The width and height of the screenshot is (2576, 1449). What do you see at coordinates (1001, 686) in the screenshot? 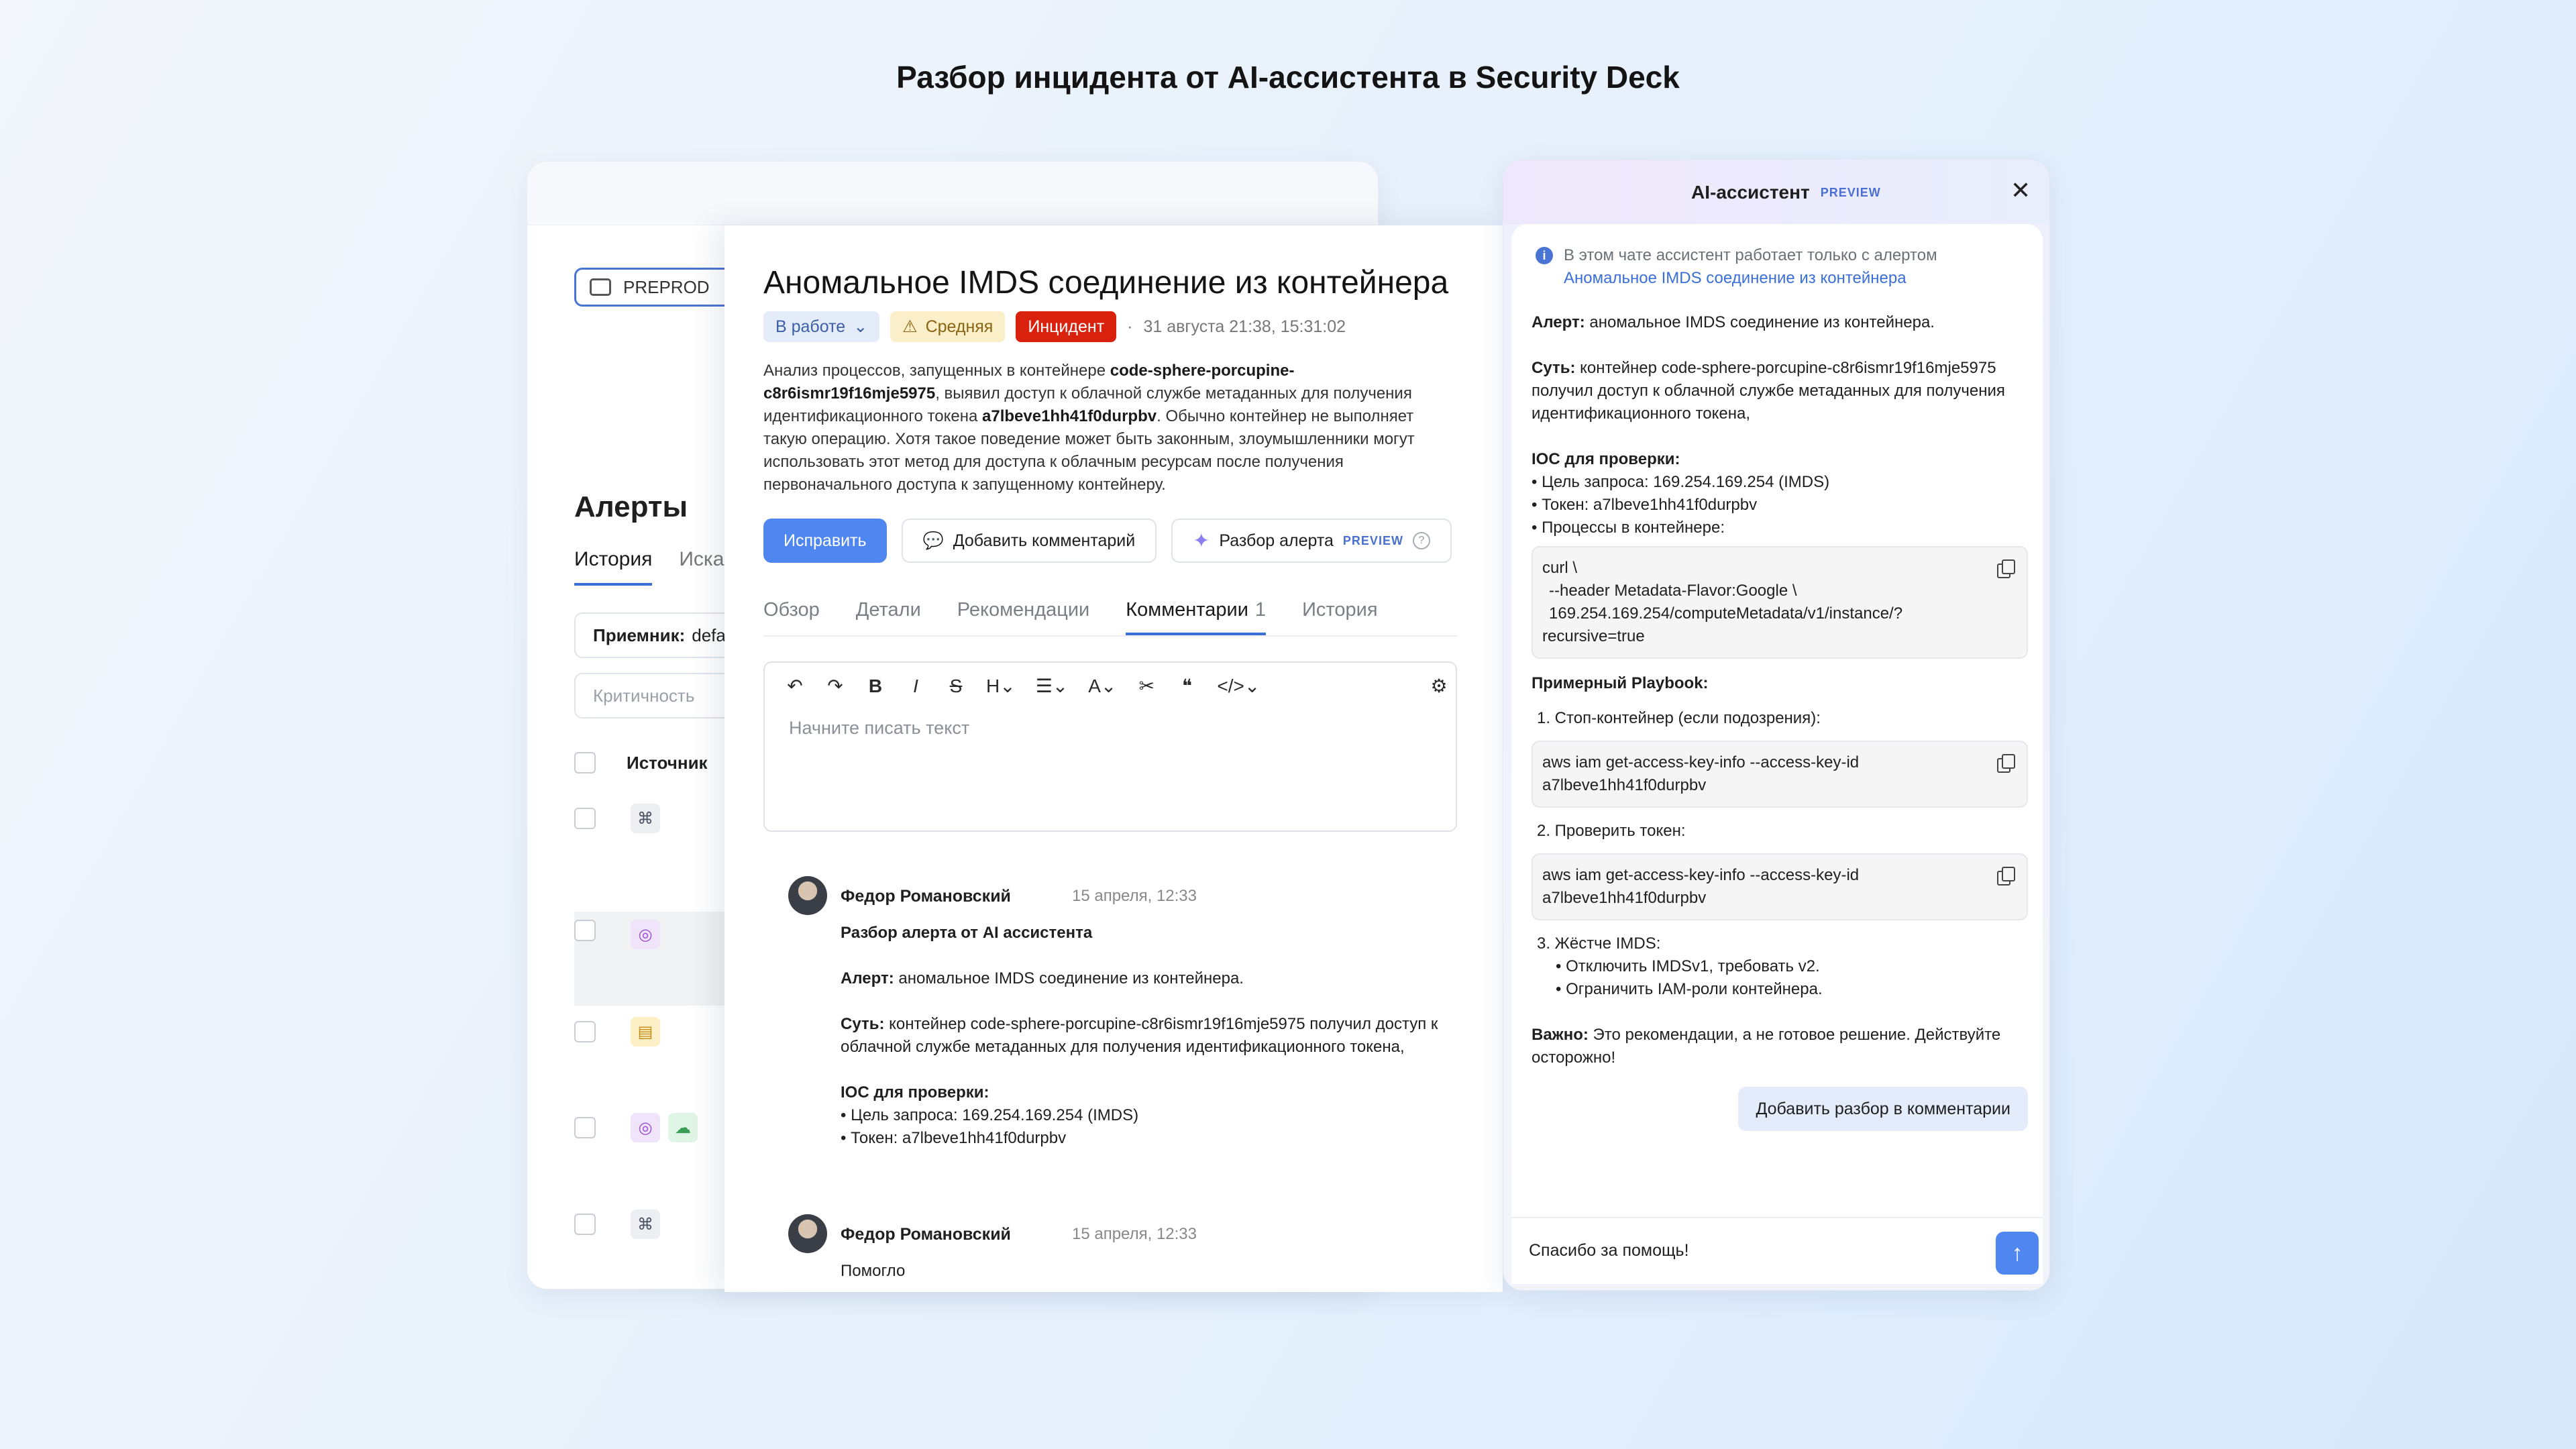
I see `heading-icon: H⌄` at bounding box center [1001, 686].